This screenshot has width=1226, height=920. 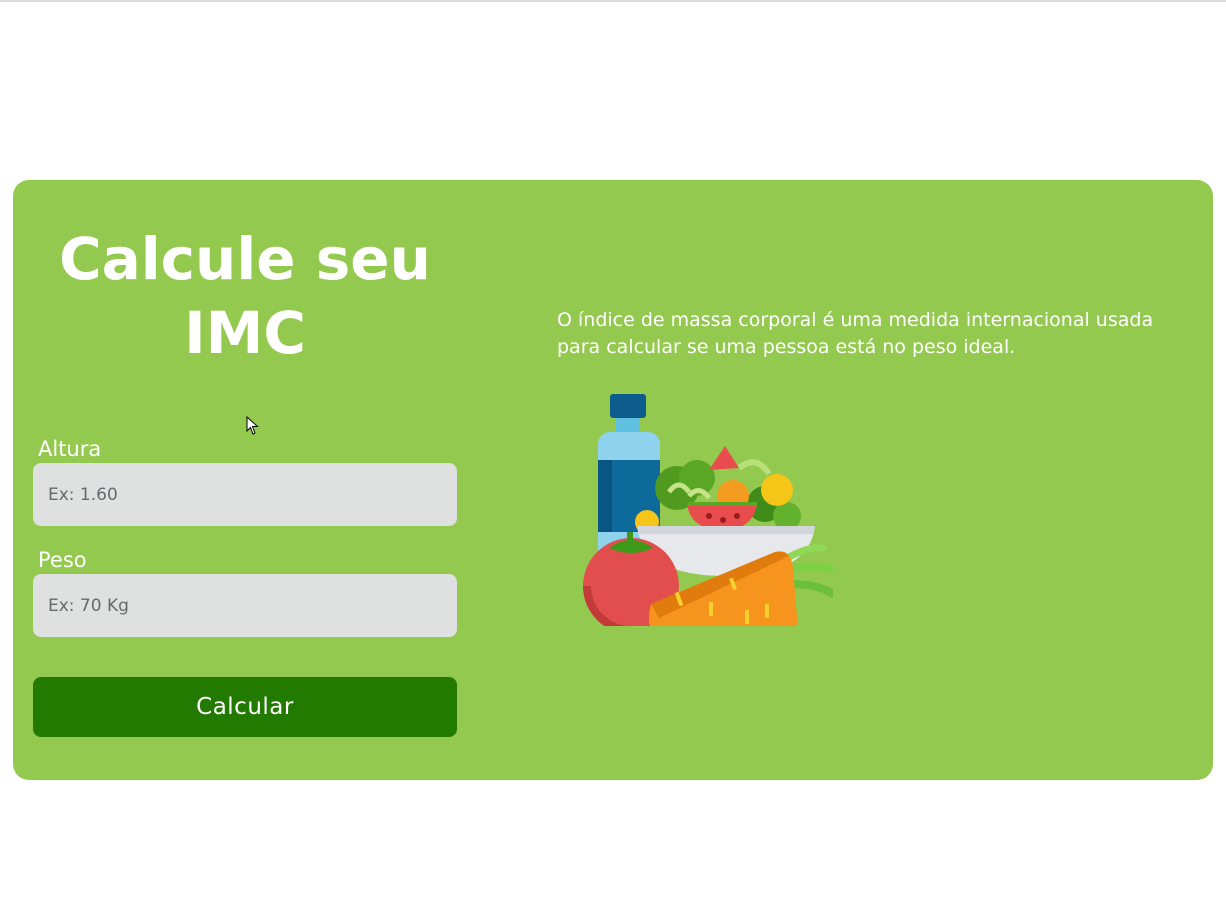 What do you see at coordinates (245, 296) in the screenshot?
I see `page-title: Calcule seu IMC` at bounding box center [245, 296].